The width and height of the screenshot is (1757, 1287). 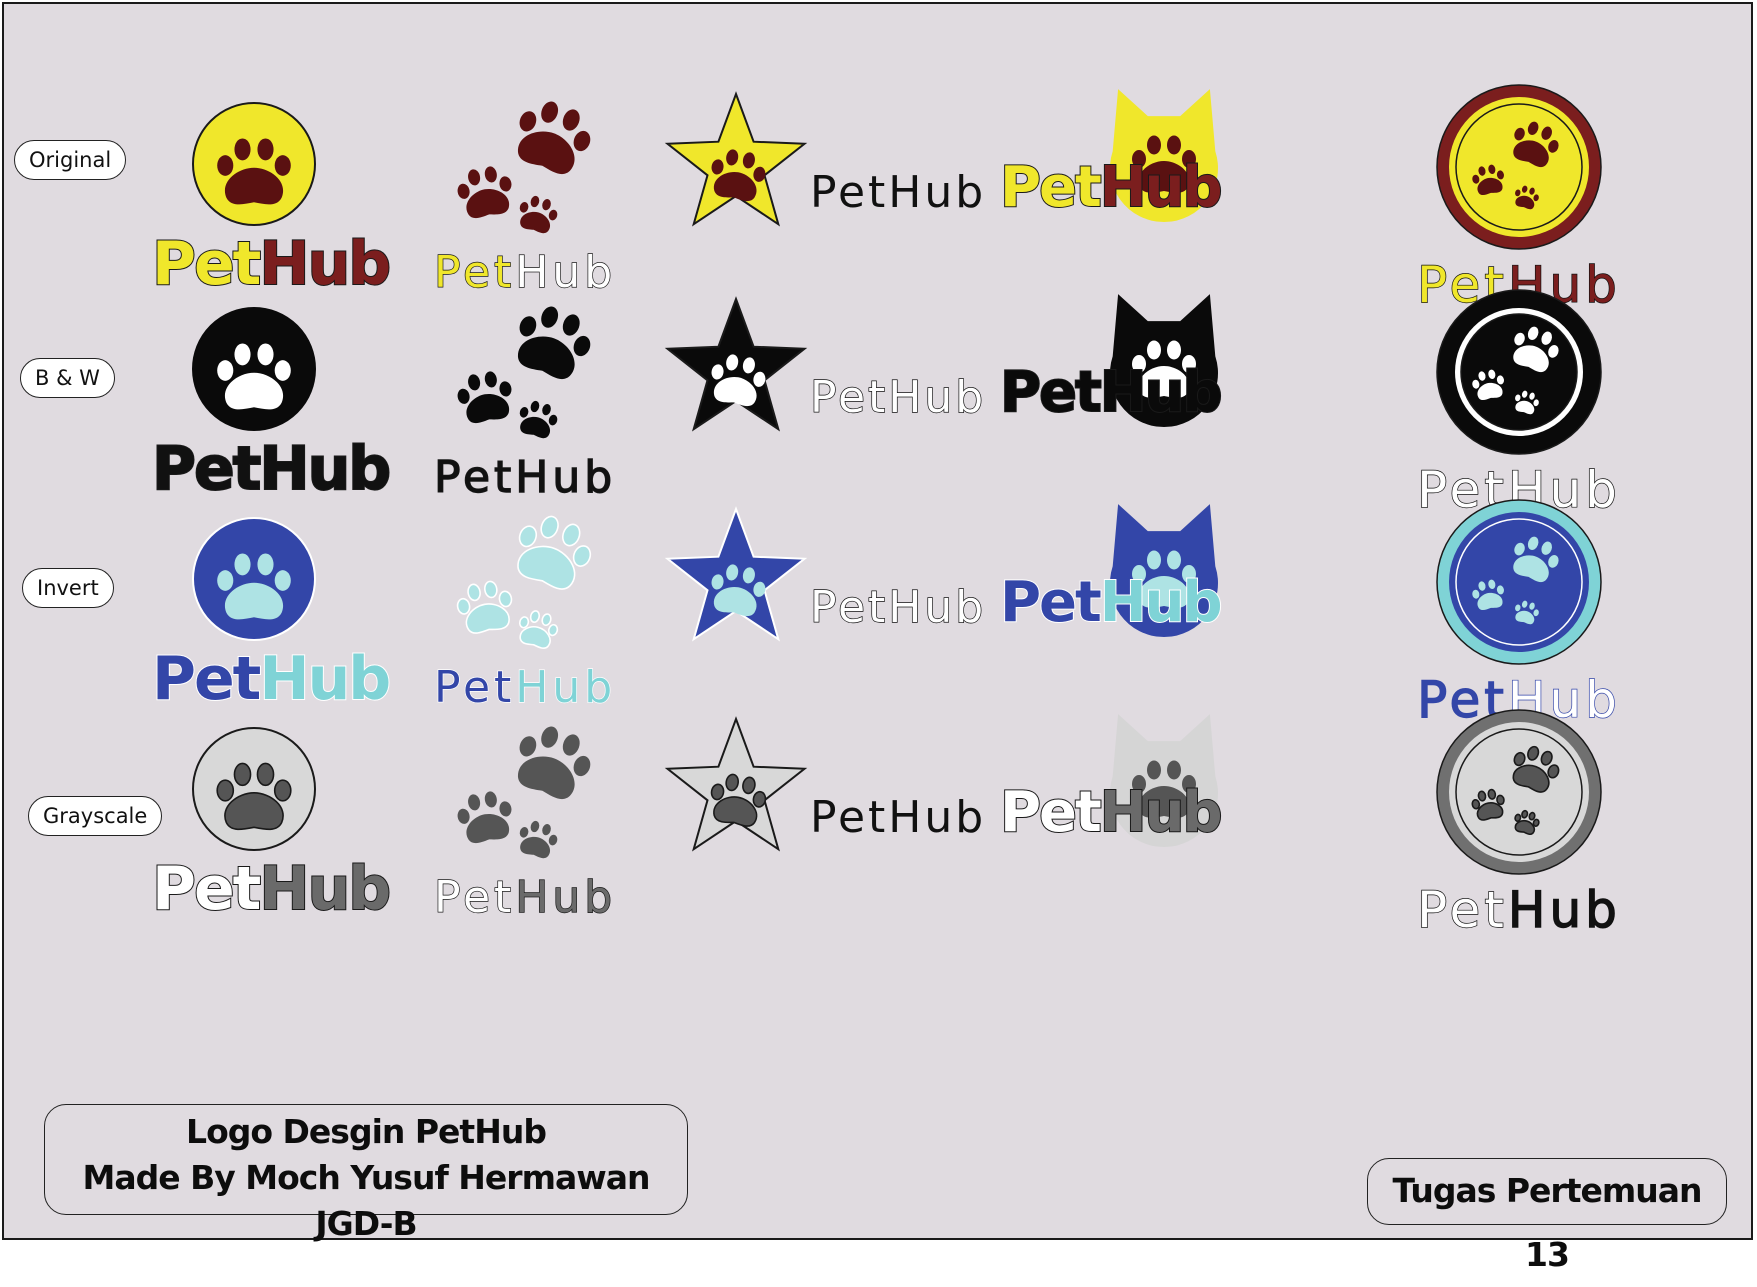 I want to click on ring-emblem-logo-invert: PetHub, so click(x=1517, y=614).